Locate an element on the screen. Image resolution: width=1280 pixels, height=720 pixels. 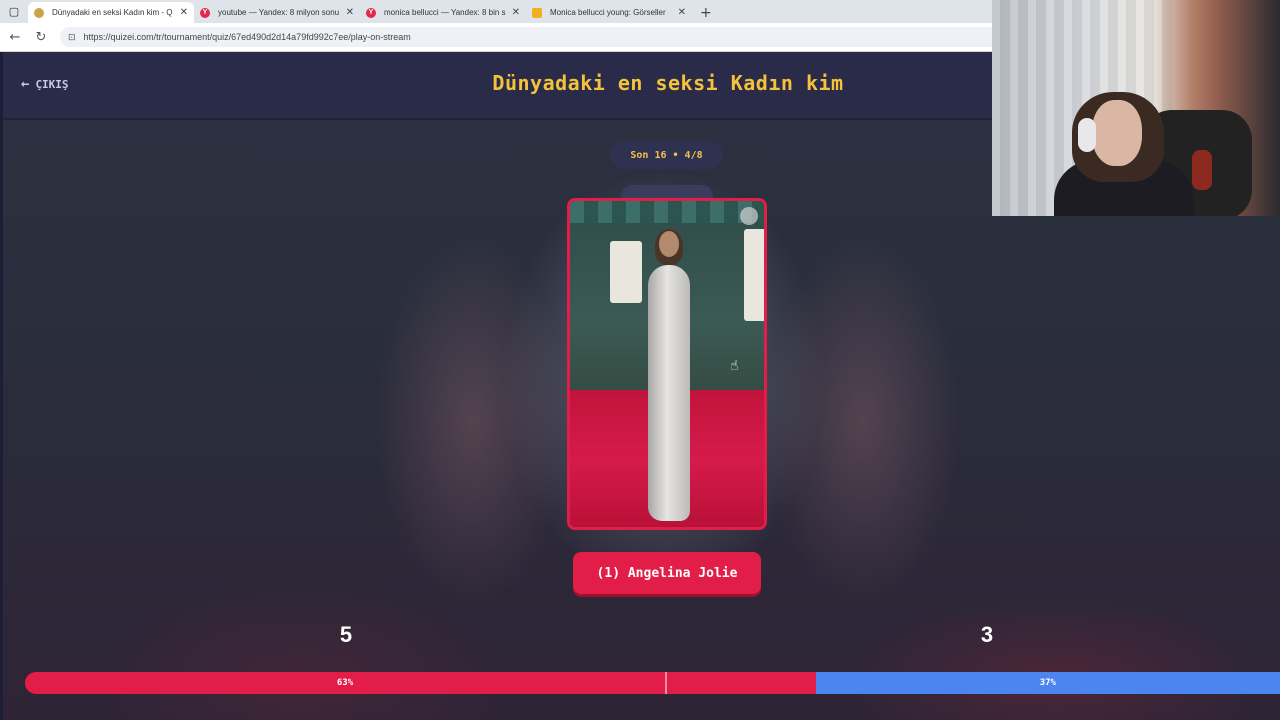
browser-tab-3: Monica bellucci young: Görseller ✕ is located at coordinates (609, 12).